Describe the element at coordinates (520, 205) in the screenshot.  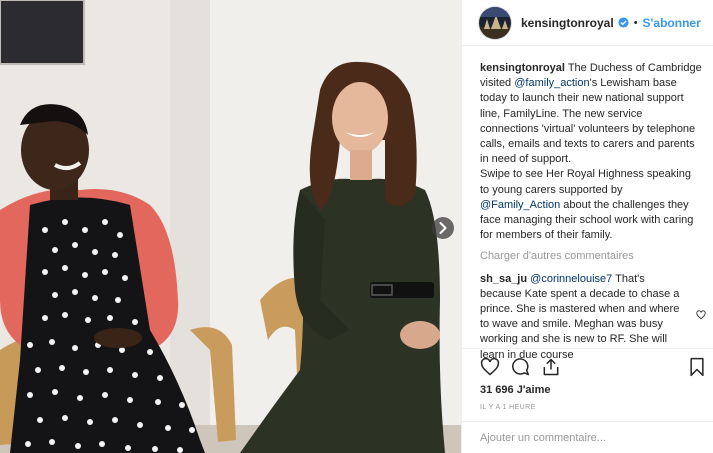
I see `caption-mention: @Family_Action` at that location.